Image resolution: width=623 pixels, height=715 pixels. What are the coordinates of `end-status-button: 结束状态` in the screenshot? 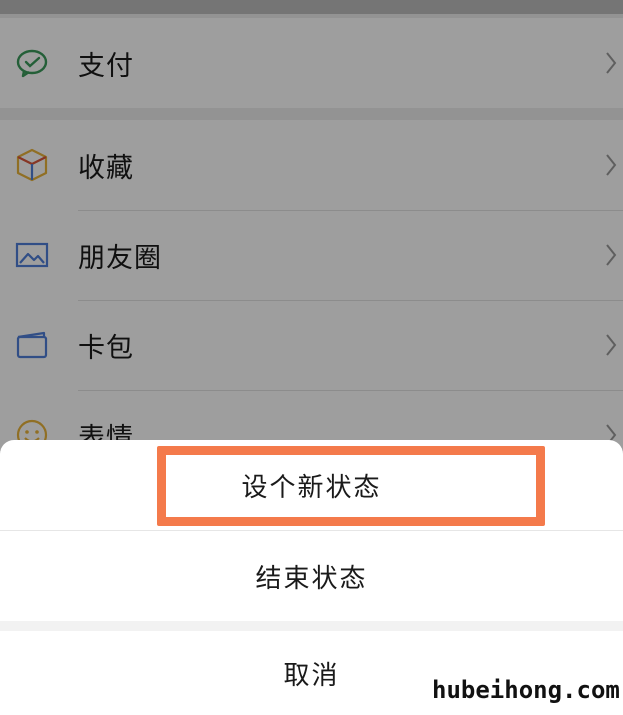 It's located at (311, 576).